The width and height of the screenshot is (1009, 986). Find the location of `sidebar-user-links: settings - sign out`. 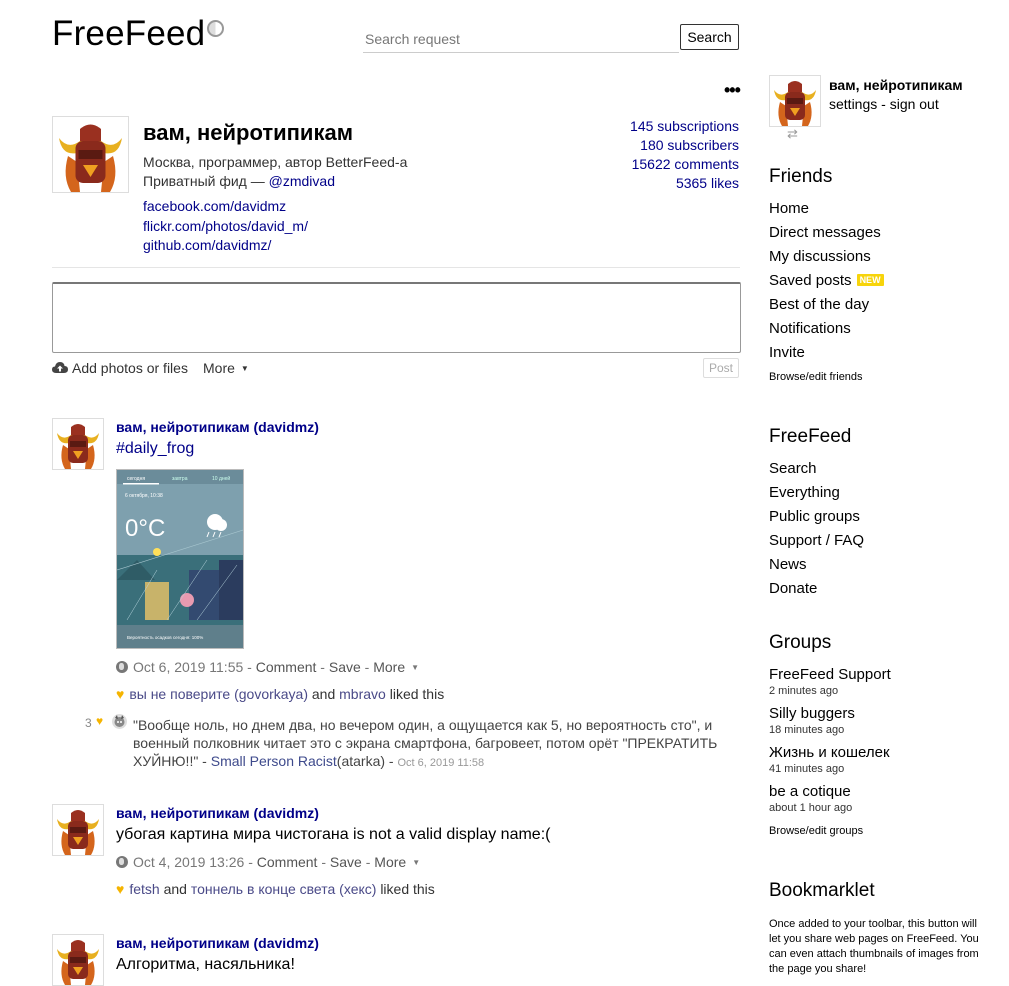

sidebar-user-links: settings - sign out is located at coordinates (884, 104).